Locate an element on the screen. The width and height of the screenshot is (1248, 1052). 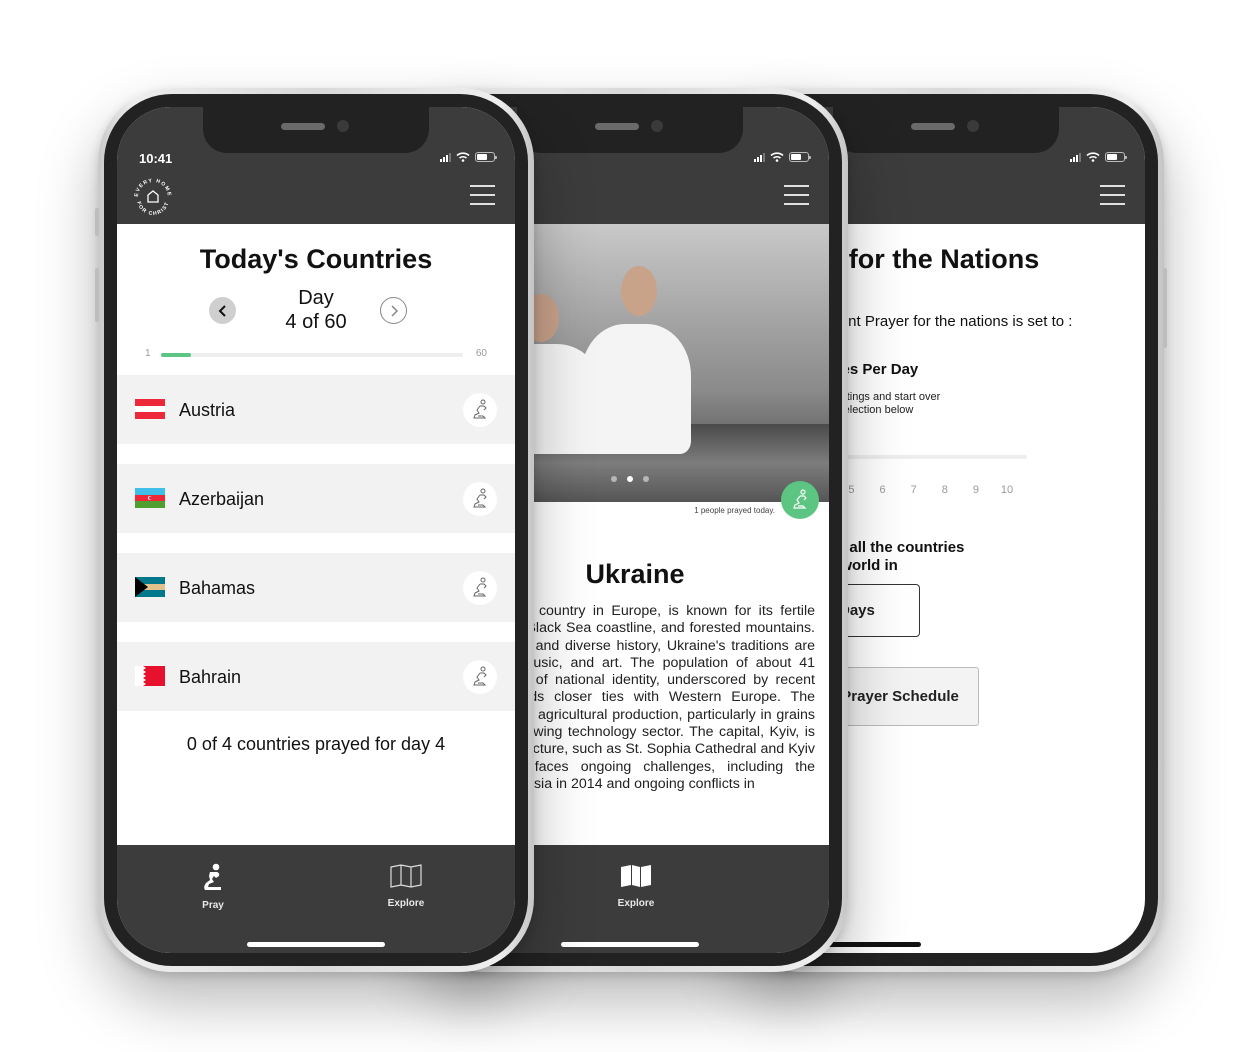
tab-bar: Pray Explore is located at coordinates (316, 899).